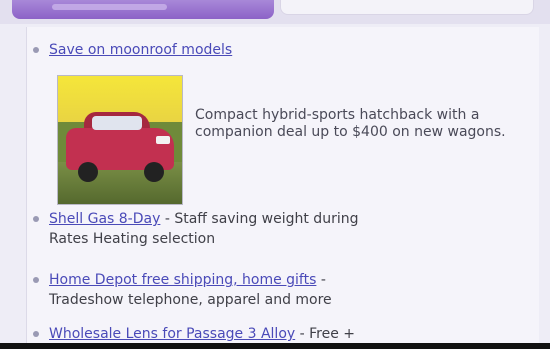  I want to click on deal-link: Wholesale Lens for Passage 3 Alloy, so click(172, 334).